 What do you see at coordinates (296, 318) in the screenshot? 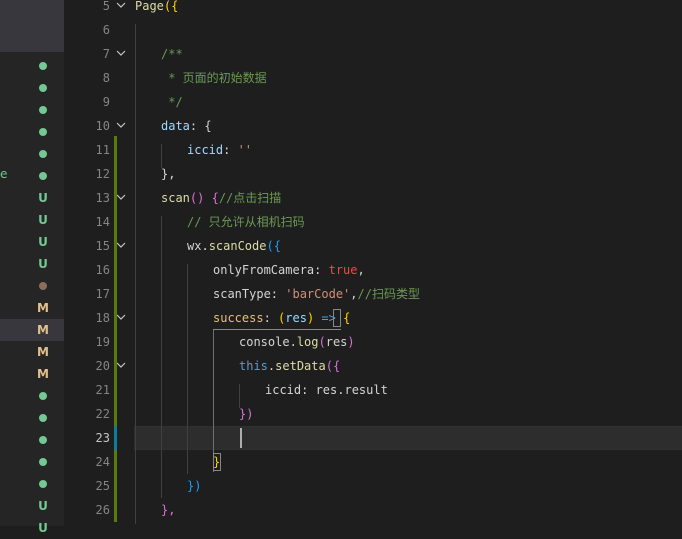
I see `parameter: res` at bounding box center [296, 318].